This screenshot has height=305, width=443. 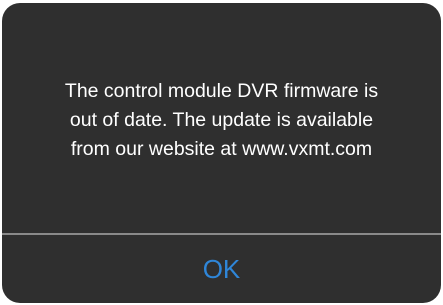 What do you see at coordinates (221, 148) in the screenshot?
I see `message-line-3: from our website at www.vxmt.com` at bounding box center [221, 148].